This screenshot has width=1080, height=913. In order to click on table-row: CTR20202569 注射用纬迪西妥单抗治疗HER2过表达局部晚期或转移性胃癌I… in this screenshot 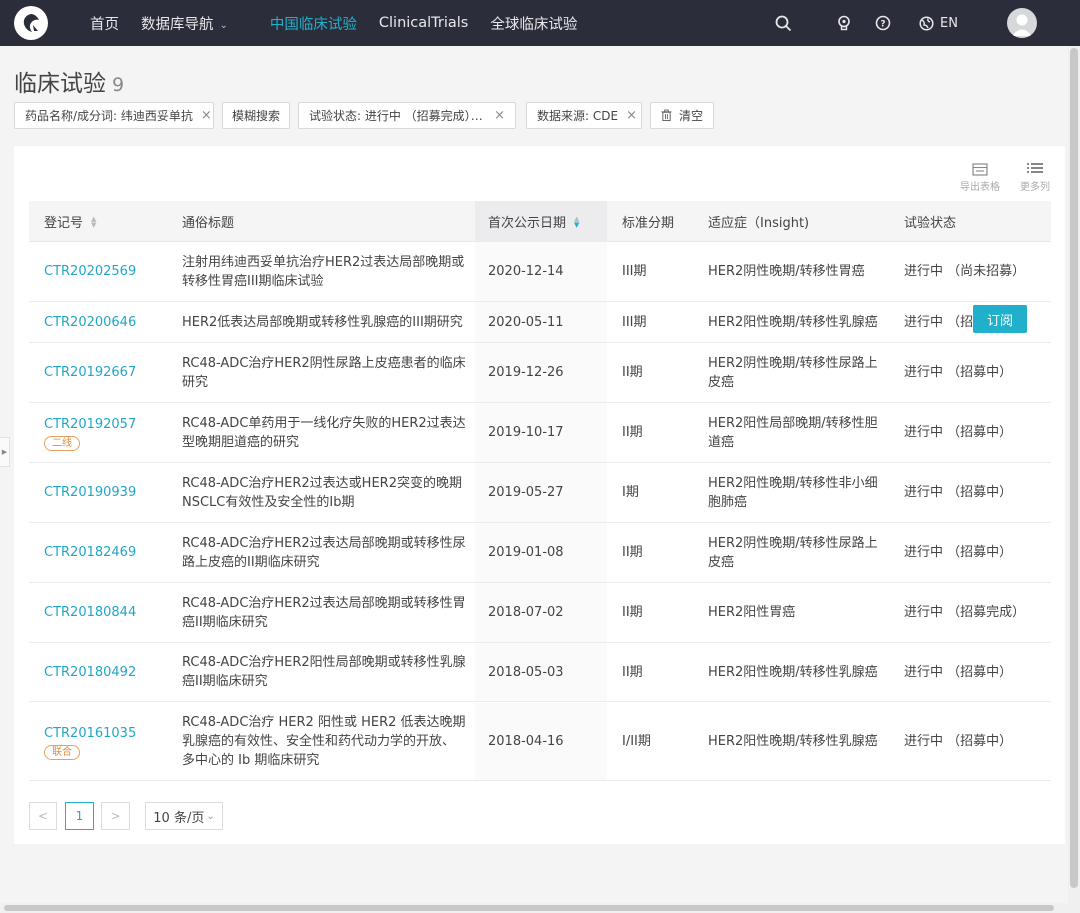, I will do `click(540, 272)`.